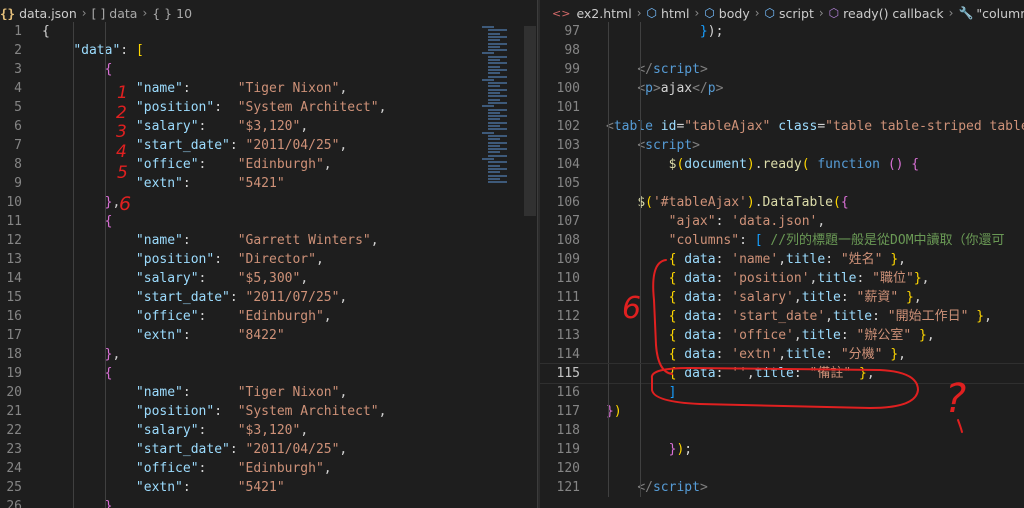 The image size is (1024, 508). I want to click on code-line: 21 "position": "System Architect",, so click(268, 411).